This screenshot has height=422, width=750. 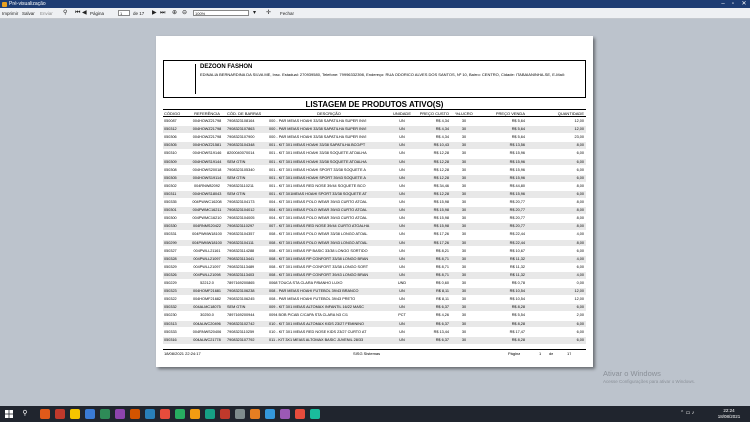 I want to click on search-icon: ⚲, so click(x=25, y=414).